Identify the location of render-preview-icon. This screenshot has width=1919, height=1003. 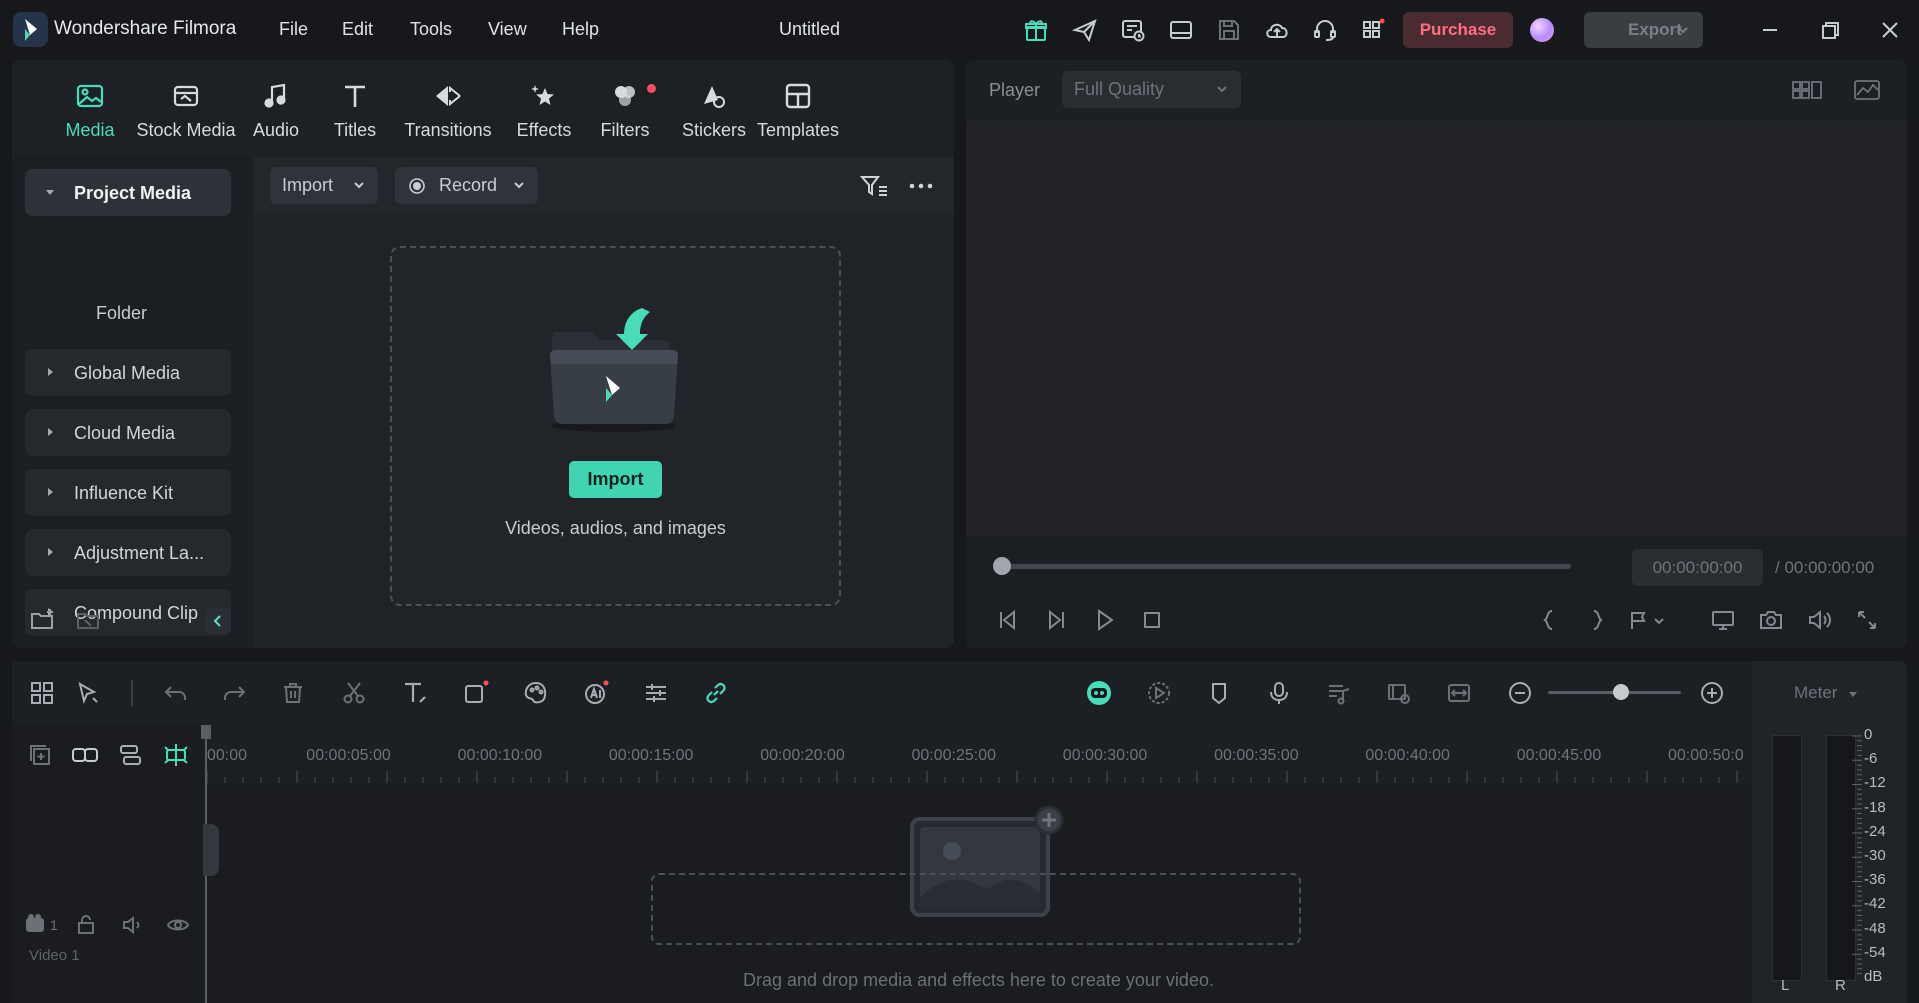
(1159, 693).